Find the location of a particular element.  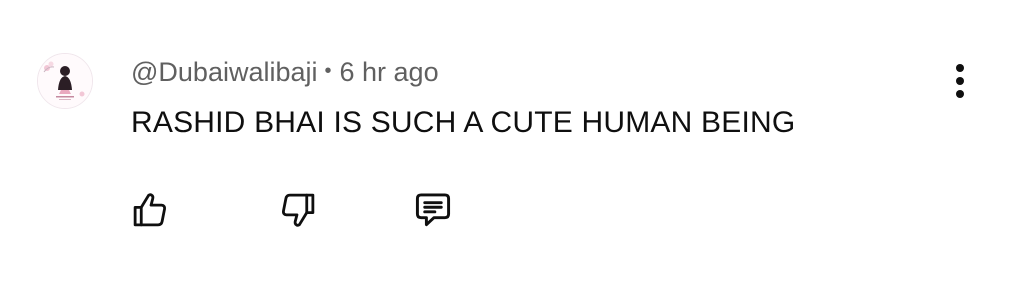

thumbs-down-icon is located at coordinates (298, 210).